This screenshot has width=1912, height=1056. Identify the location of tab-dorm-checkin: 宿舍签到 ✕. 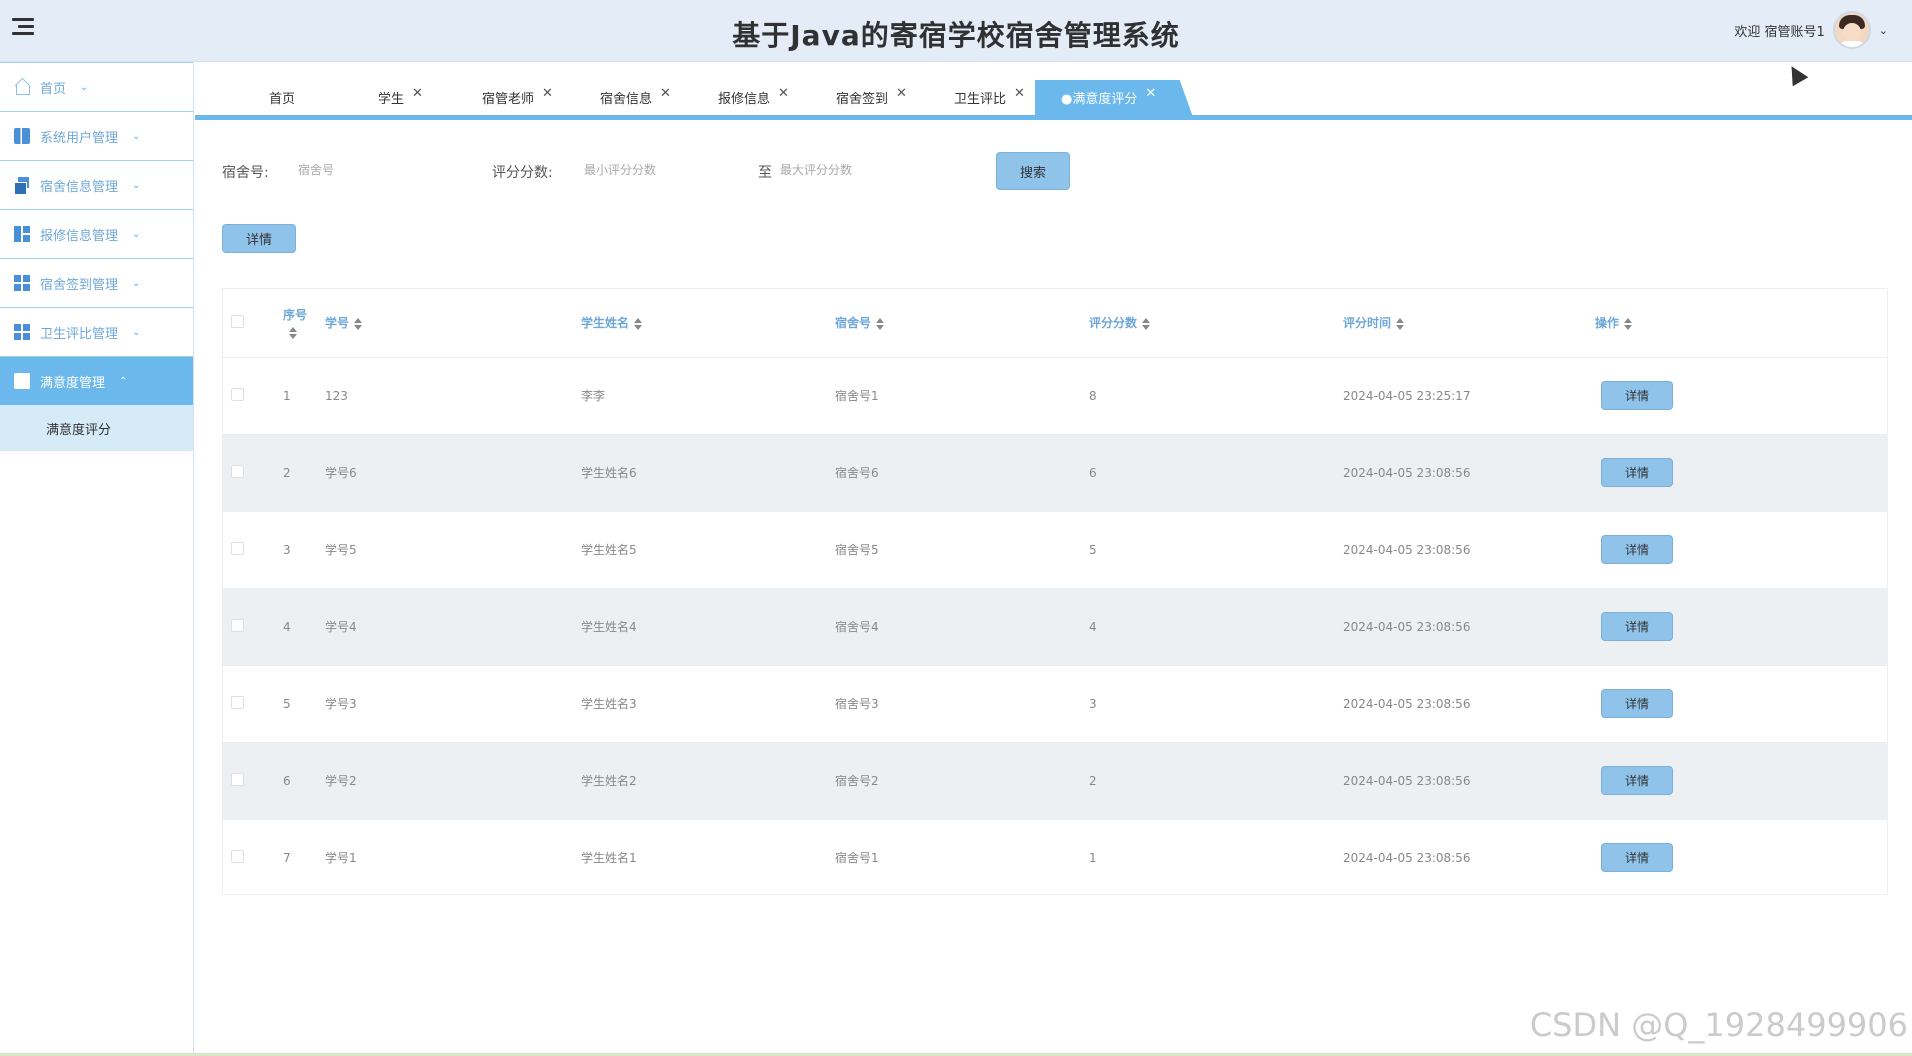
(871, 97).